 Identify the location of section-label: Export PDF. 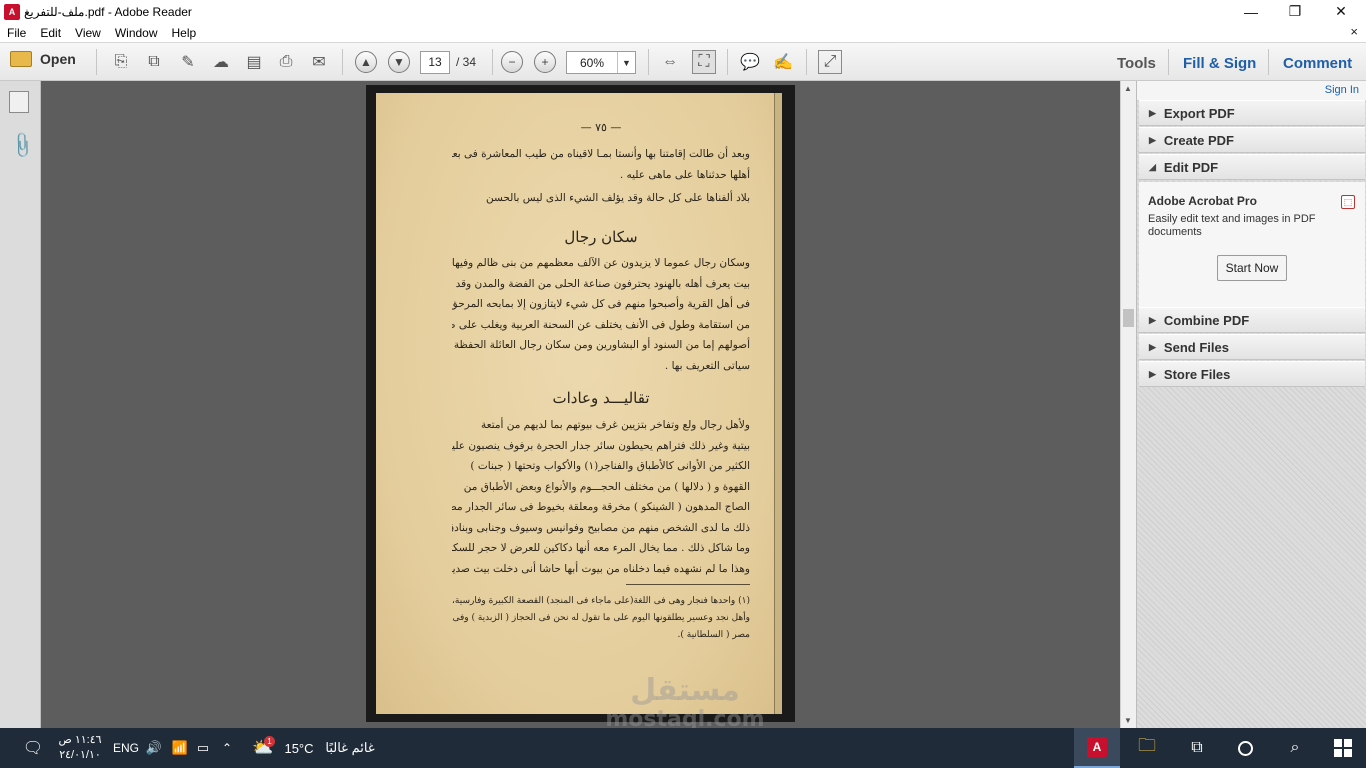
(1199, 113).